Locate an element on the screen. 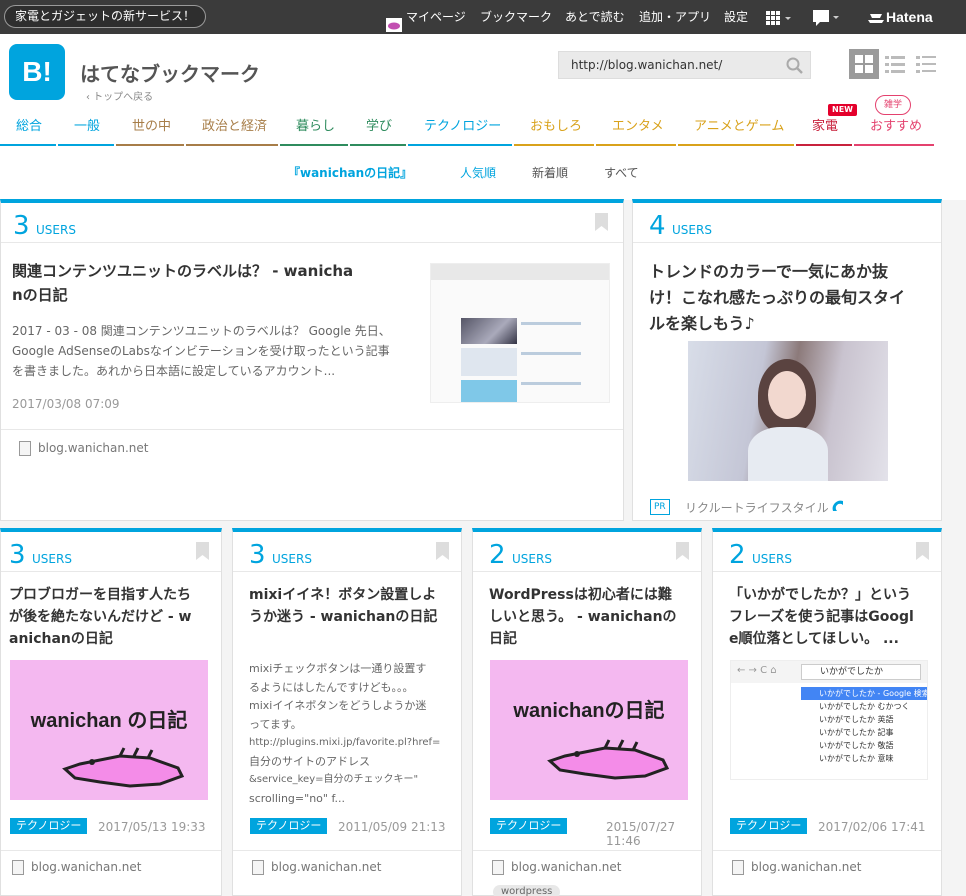 The width and height of the screenshot is (966, 896). subnav-all: すべて is located at coordinates (621, 172).